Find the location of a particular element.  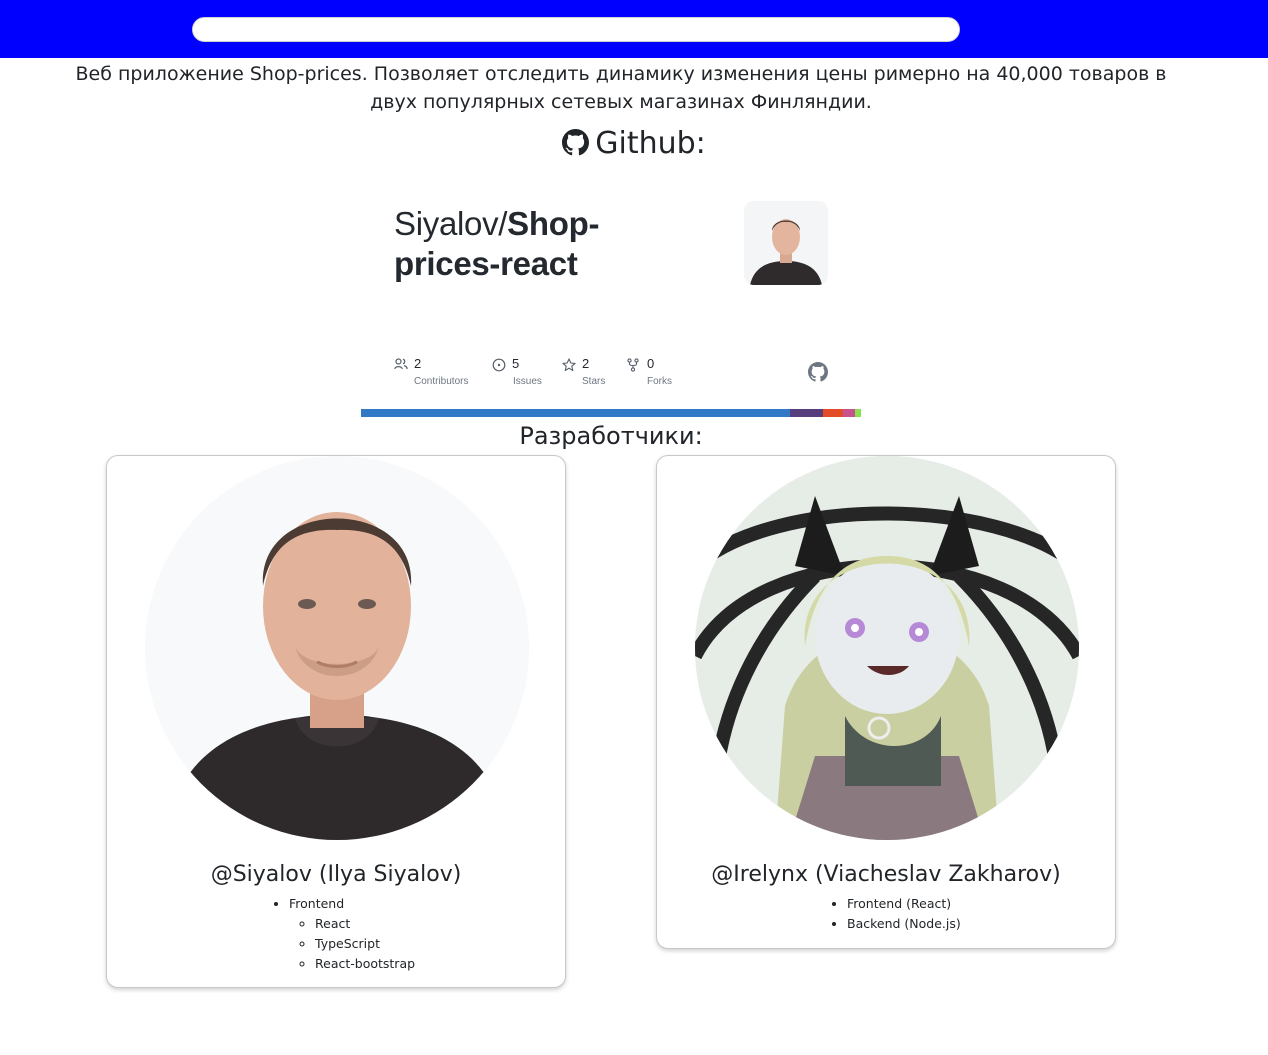

skill-subitem: React-bootstrap is located at coordinates (365, 964).